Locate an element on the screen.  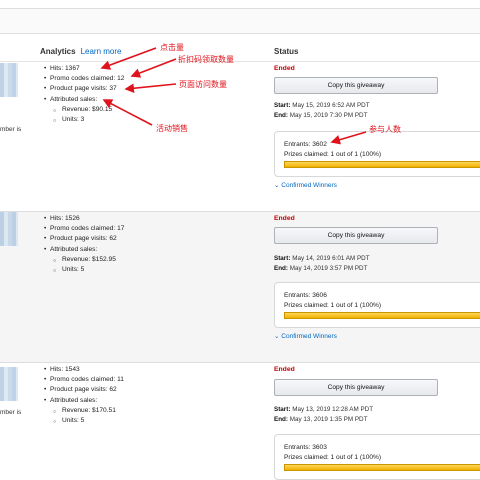
start-date: May 14, 2019 6:01 AM PDT is located at coordinates (331, 258).